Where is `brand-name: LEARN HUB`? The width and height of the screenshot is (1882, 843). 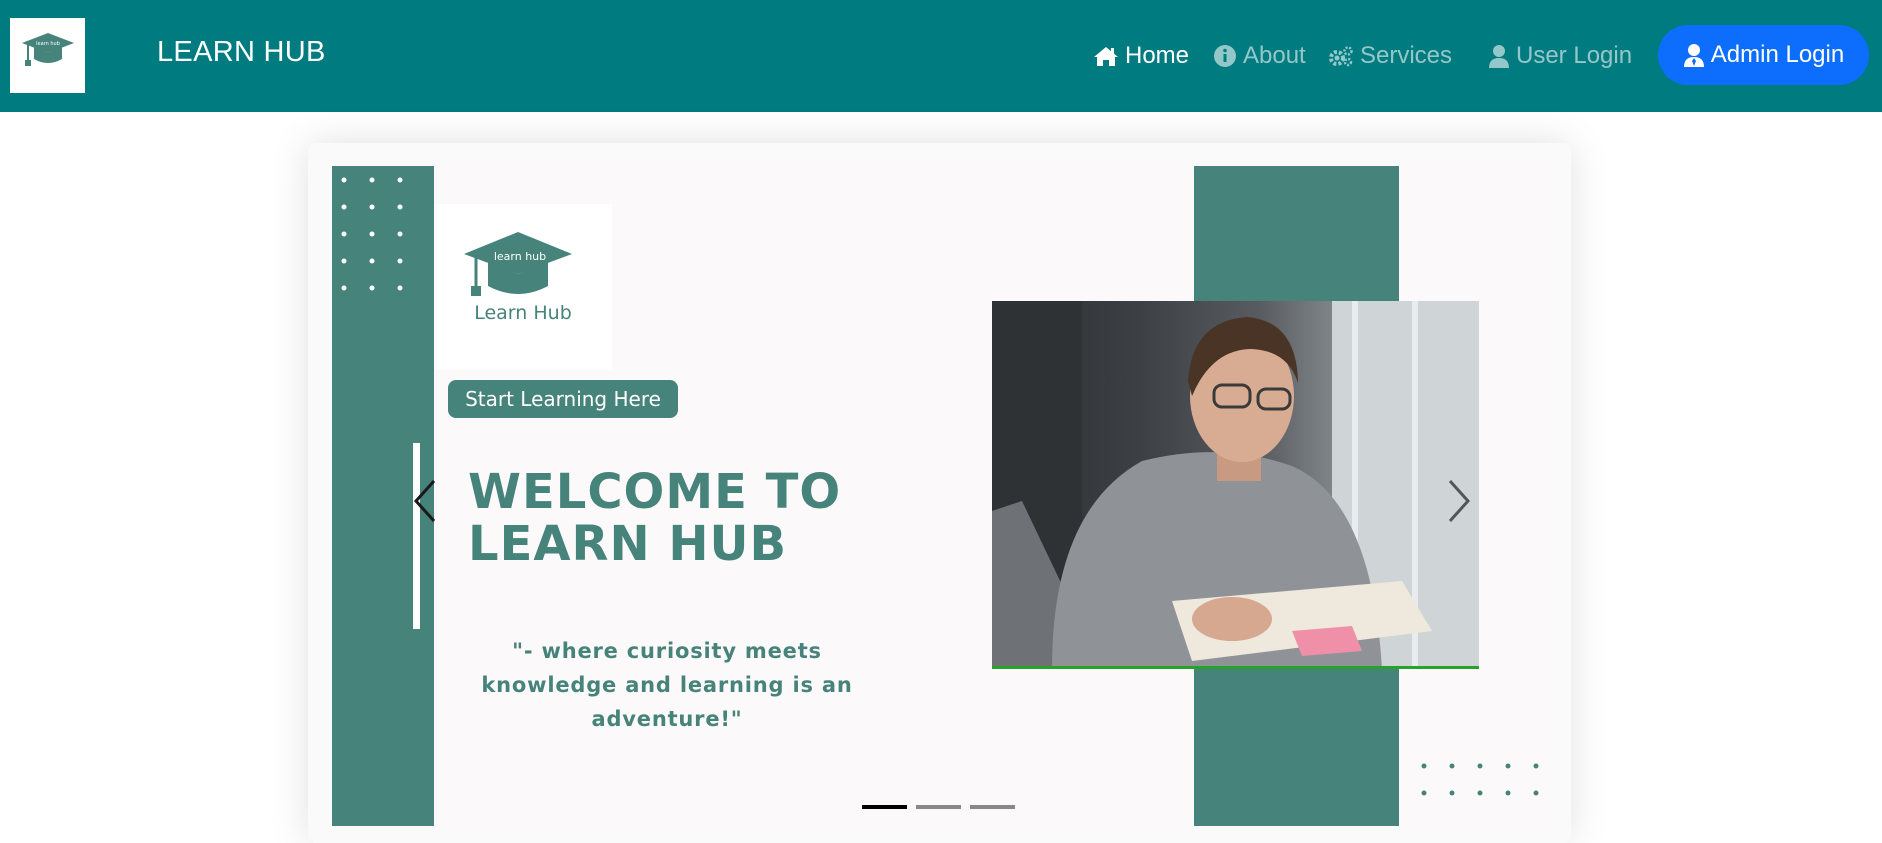 brand-name: LEARN HUB is located at coordinates (241, 52).